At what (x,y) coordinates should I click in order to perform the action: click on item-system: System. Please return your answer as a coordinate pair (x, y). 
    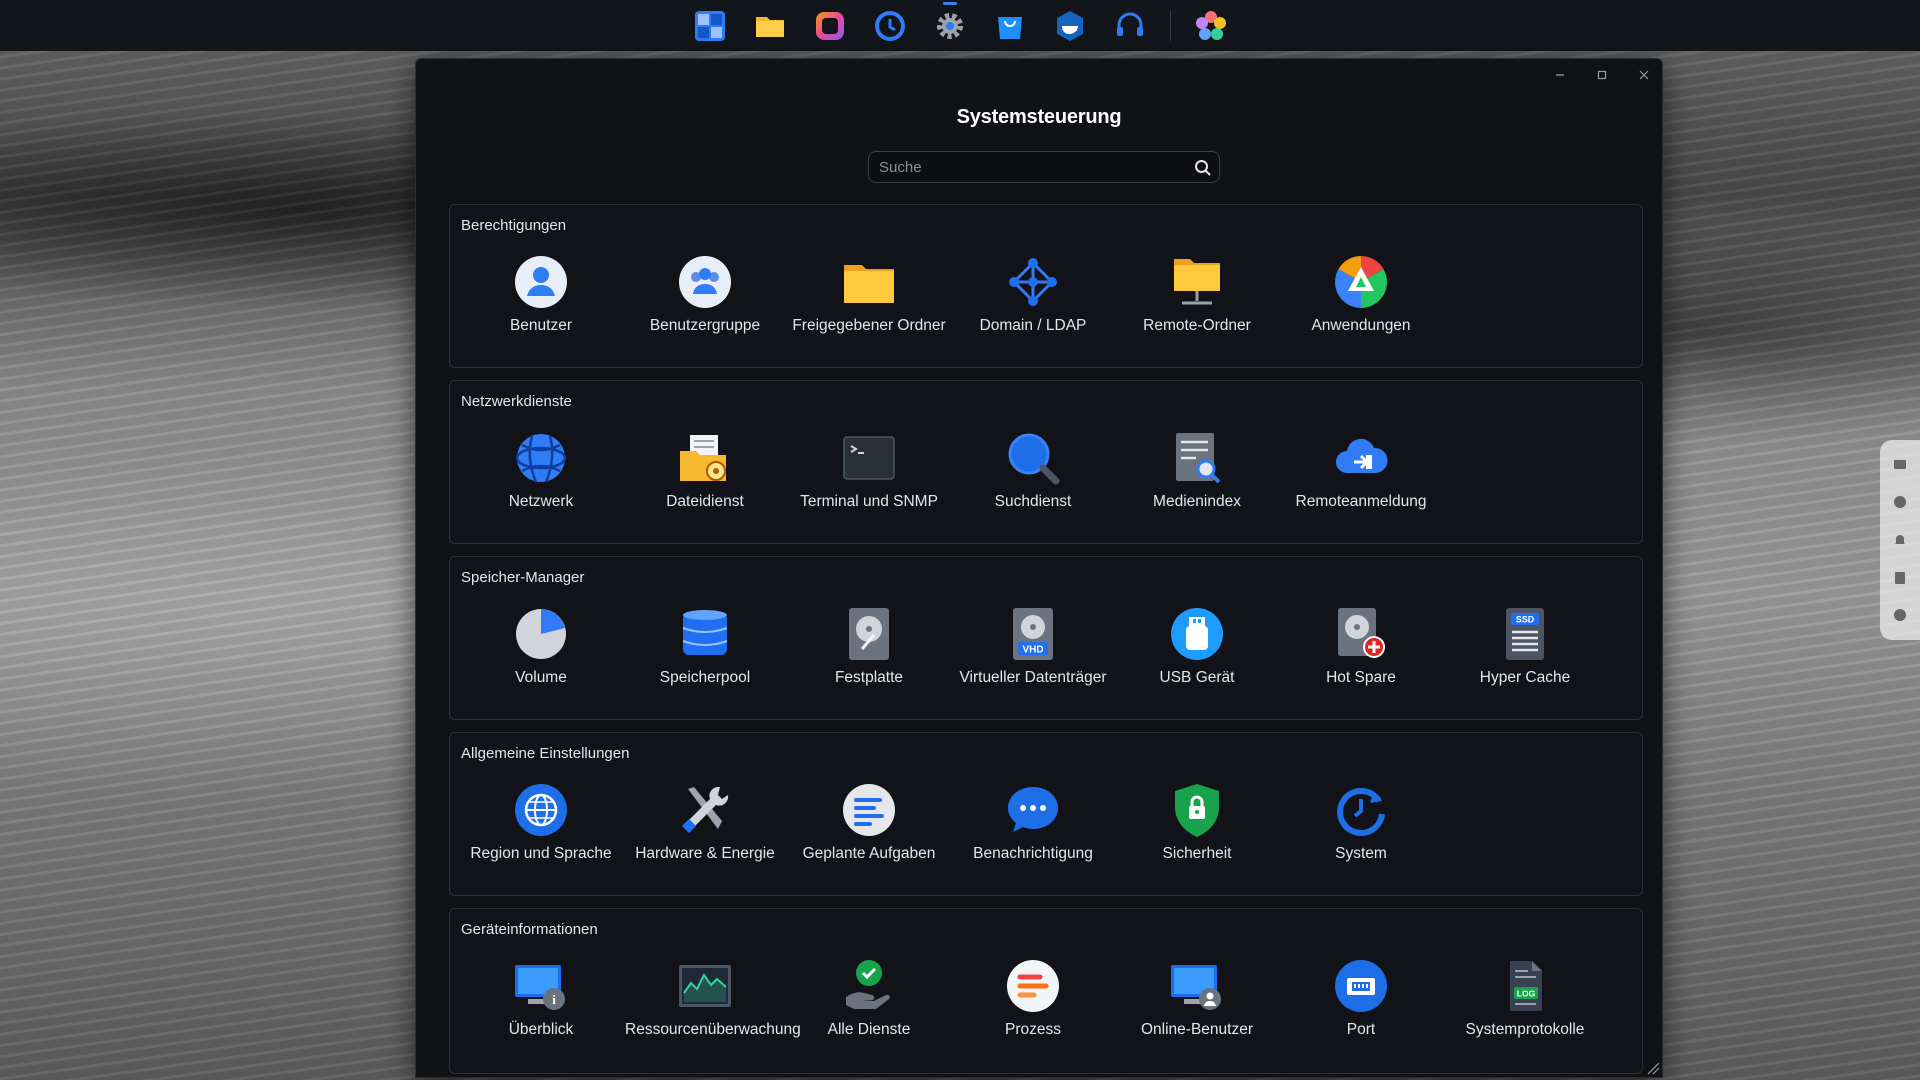
    Looking at the image, I should click on (1361, 822).